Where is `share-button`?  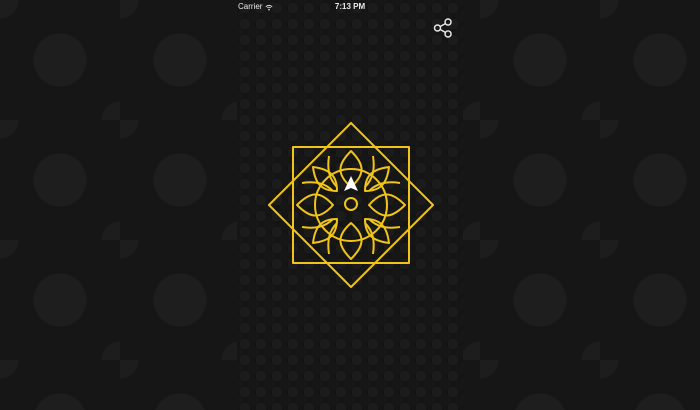
share-button is located at coordinates (443, 28).